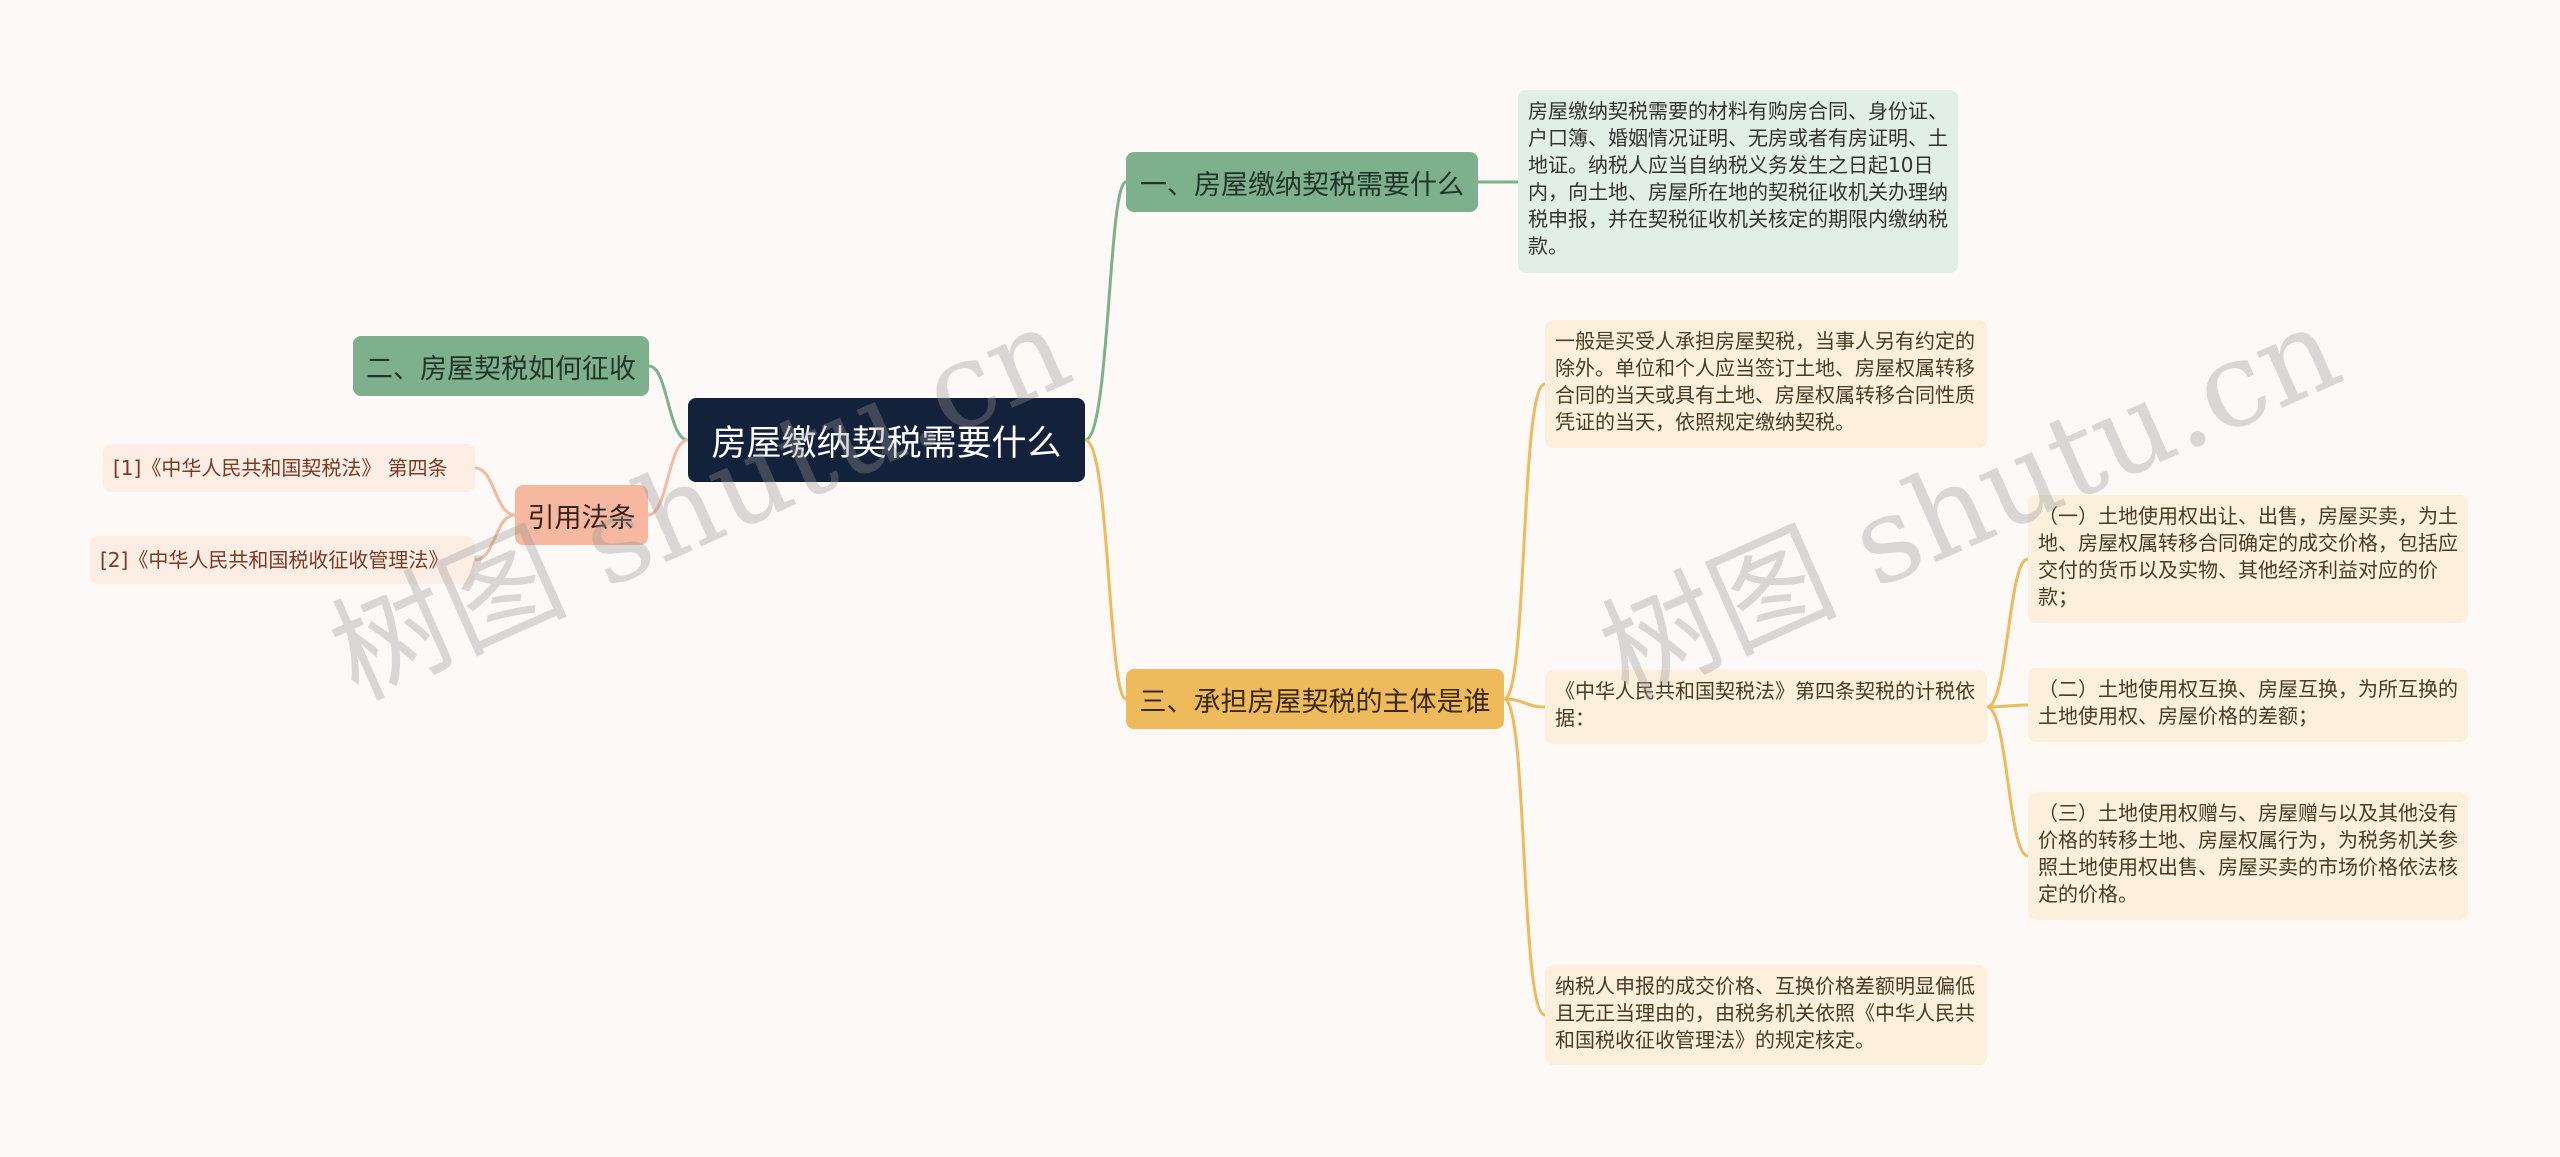  Describe the element at coordinates (1106, 569) in the screenshot. I see `link-root-branch3` at that location.